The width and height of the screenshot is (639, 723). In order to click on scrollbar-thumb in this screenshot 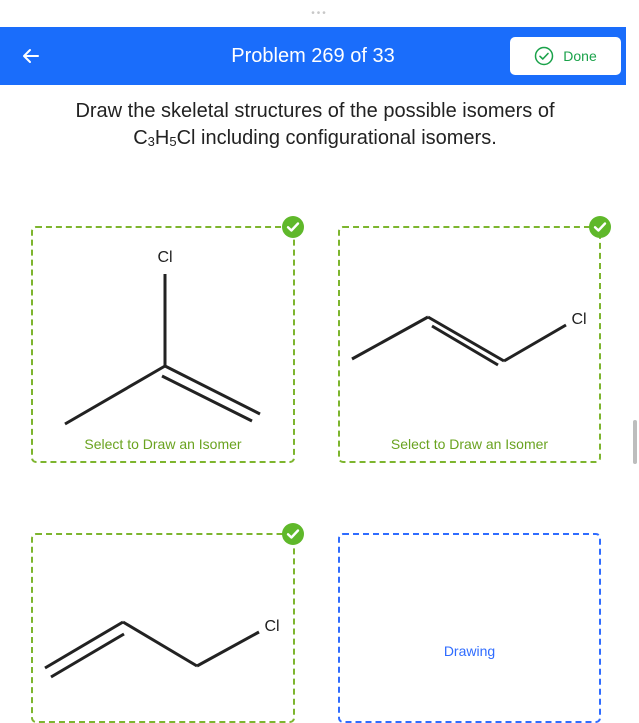, I will do `click(635, 442)`.